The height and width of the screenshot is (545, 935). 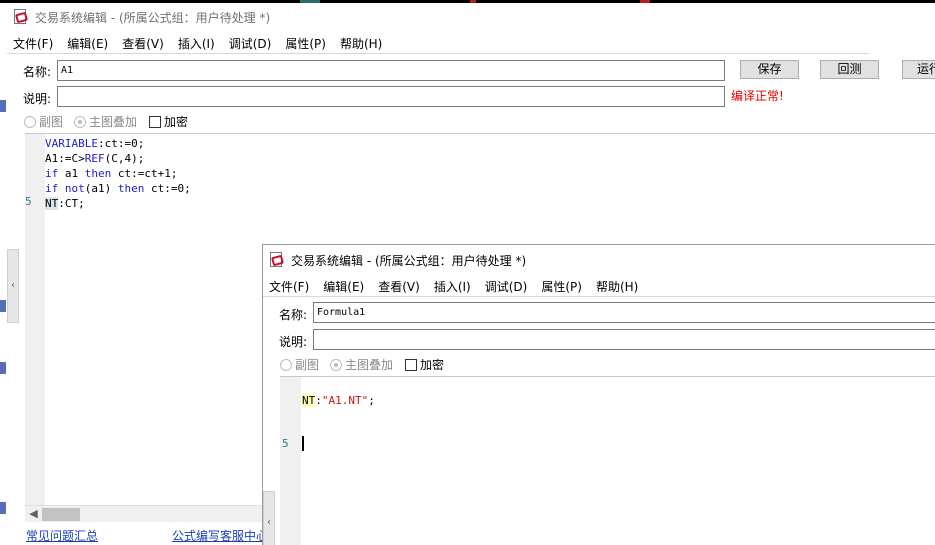 I want to click on code-token: :CT;, so click(x=71, y=203).